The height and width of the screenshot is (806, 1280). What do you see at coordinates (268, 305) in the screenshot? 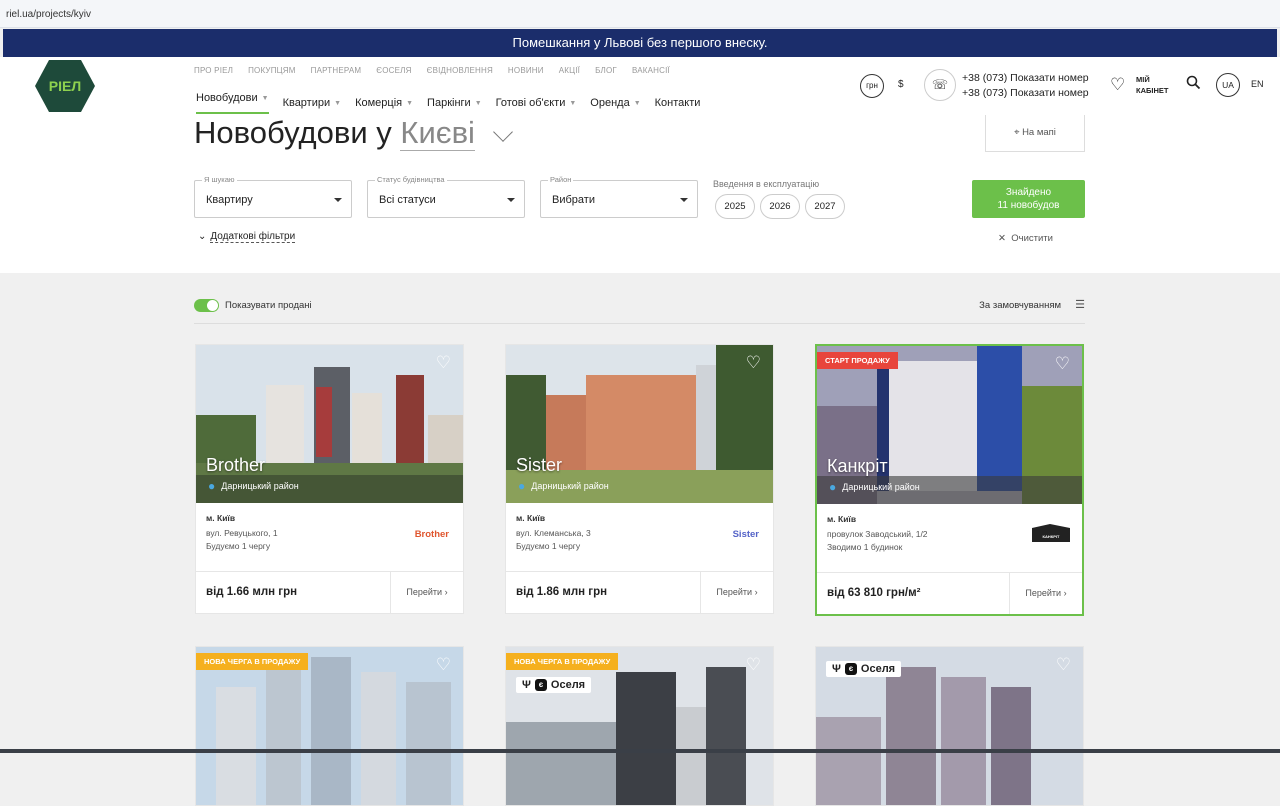
I see `show-sold-label: Показувати продані` at bounding box center [268, 305].